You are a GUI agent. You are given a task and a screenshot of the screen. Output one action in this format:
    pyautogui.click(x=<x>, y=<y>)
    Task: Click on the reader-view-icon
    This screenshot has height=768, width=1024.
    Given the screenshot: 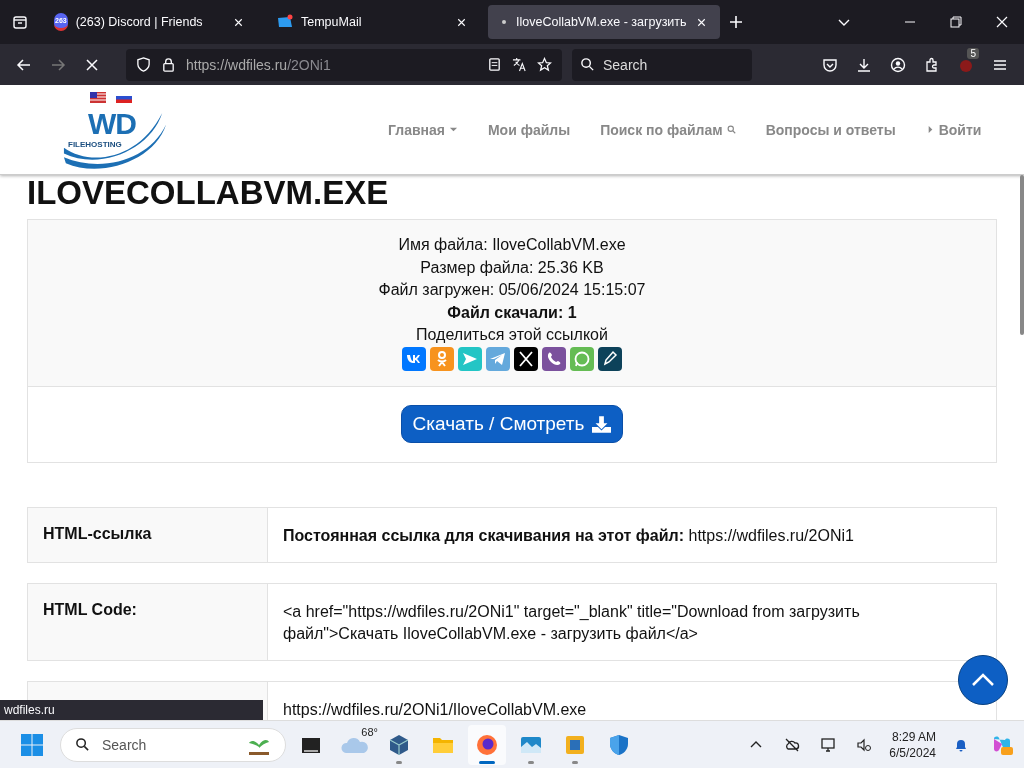 What is the action you would take?
    pyautogui.click(x=494, y=64)
    